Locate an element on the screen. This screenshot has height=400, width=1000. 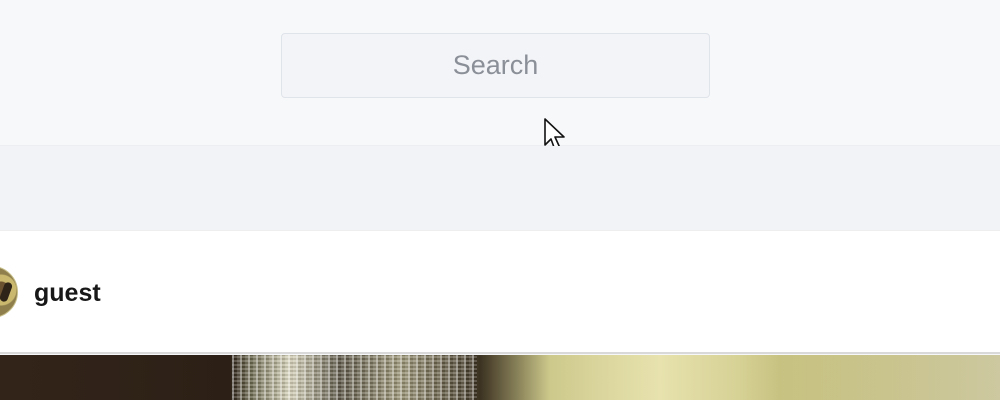
post-image is located at coordinates (500, 377).